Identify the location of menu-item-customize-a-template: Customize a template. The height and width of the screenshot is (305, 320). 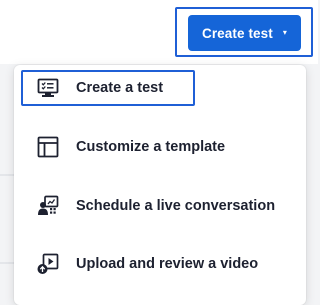
(160, 147).